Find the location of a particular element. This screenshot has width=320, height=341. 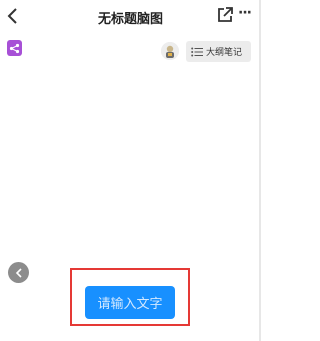

collapse-panel-button is located at coordinates (18, 272).